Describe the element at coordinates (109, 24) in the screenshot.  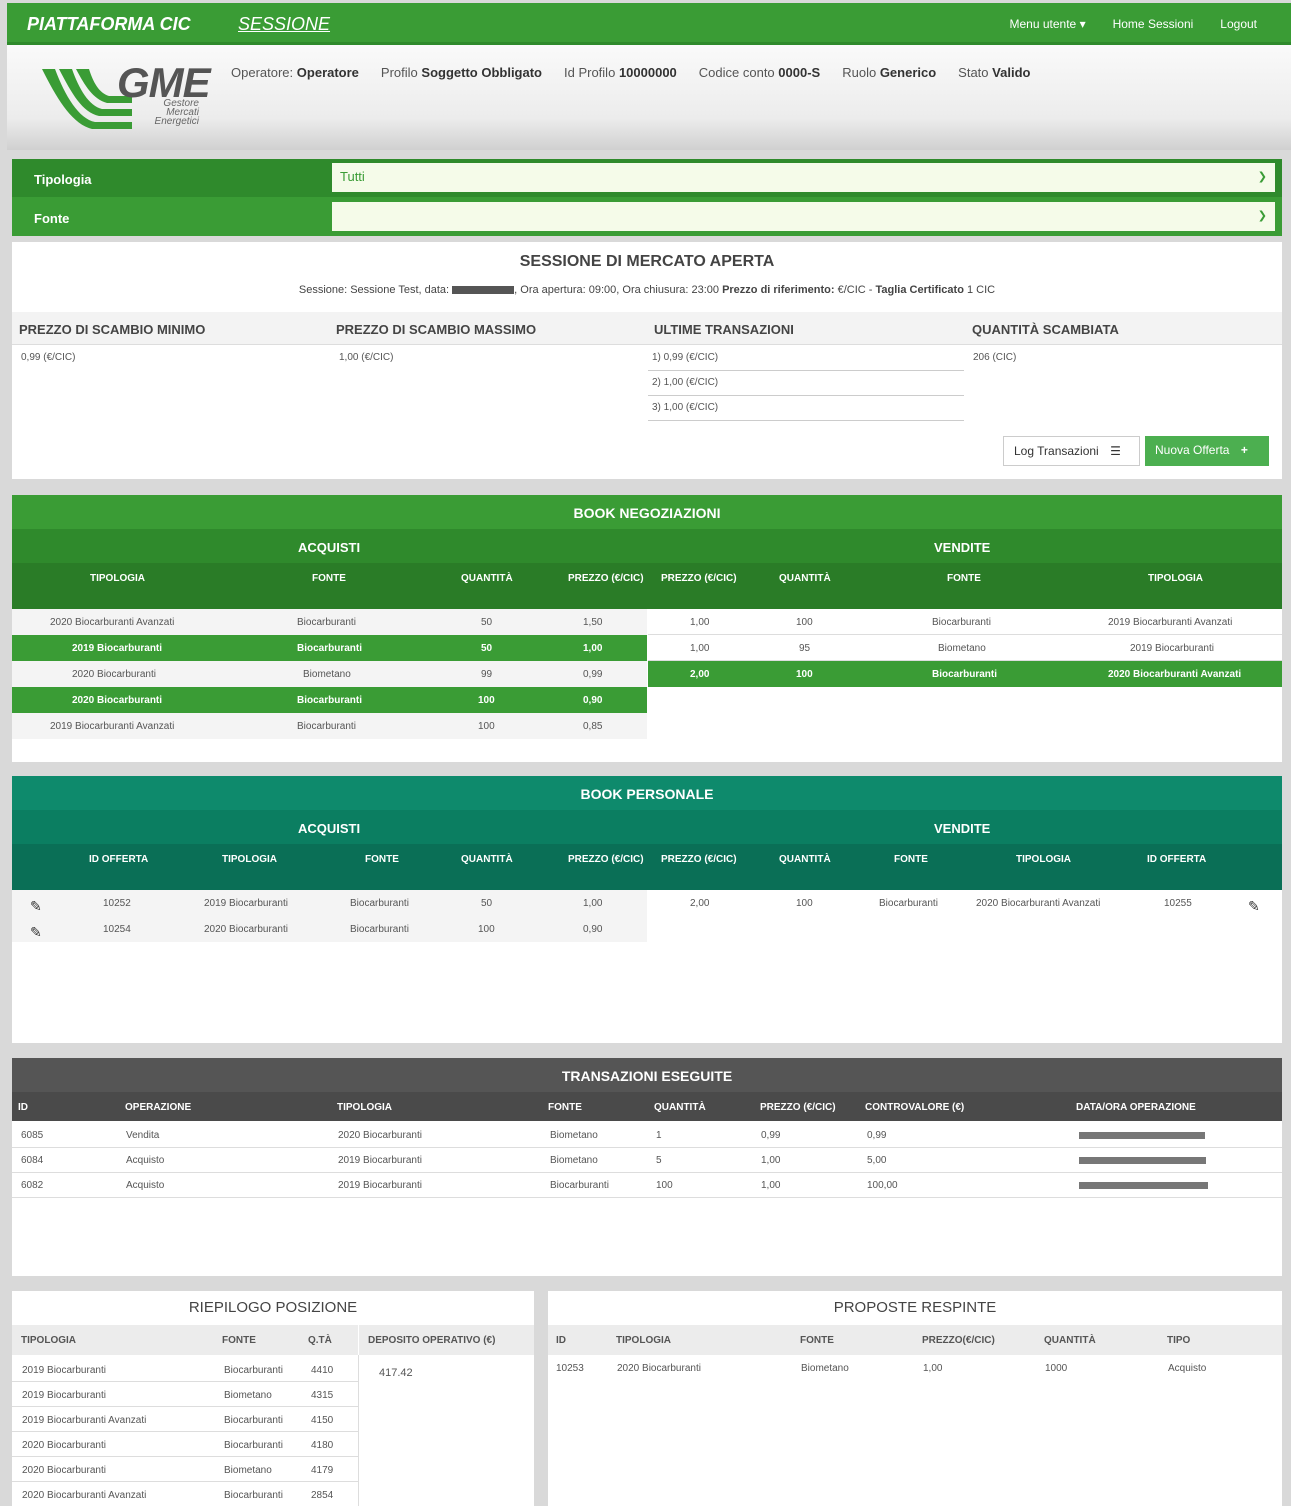
I see `app-brand: PIATTAFORMA CIC` at that location.